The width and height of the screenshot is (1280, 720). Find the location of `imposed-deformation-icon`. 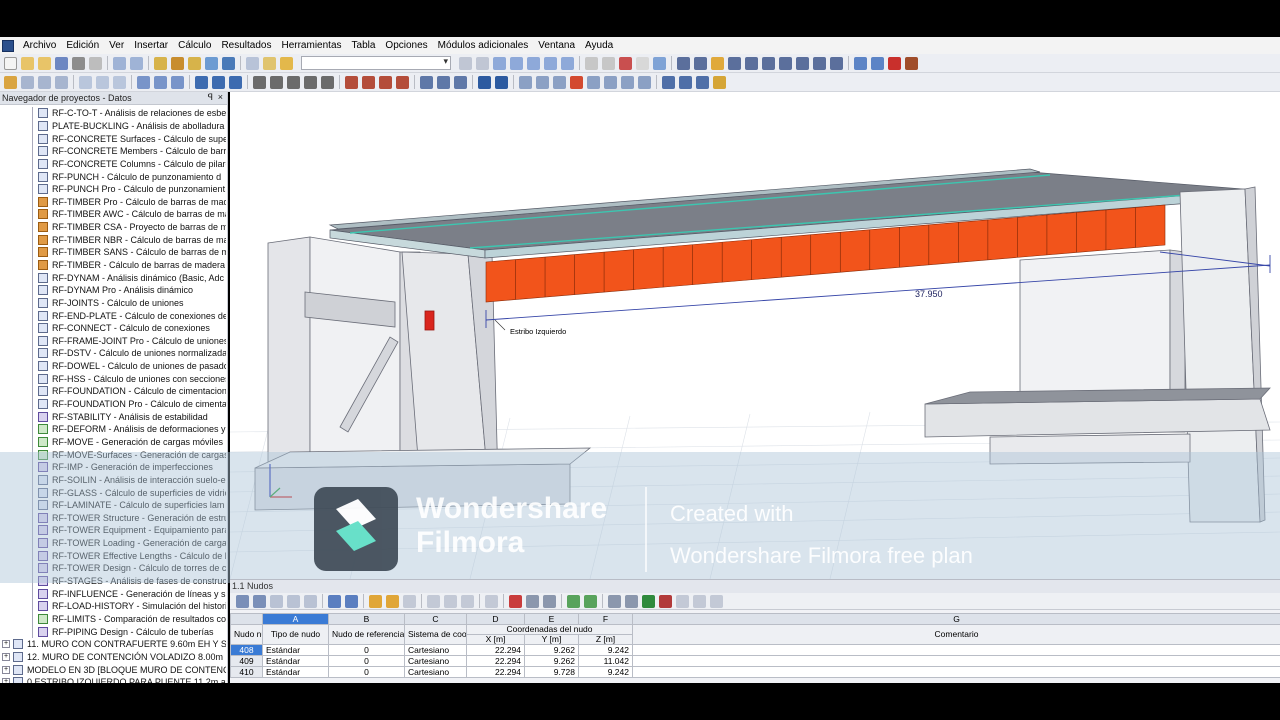

imposed-deformation-icon is located at coordinates (402, 82).